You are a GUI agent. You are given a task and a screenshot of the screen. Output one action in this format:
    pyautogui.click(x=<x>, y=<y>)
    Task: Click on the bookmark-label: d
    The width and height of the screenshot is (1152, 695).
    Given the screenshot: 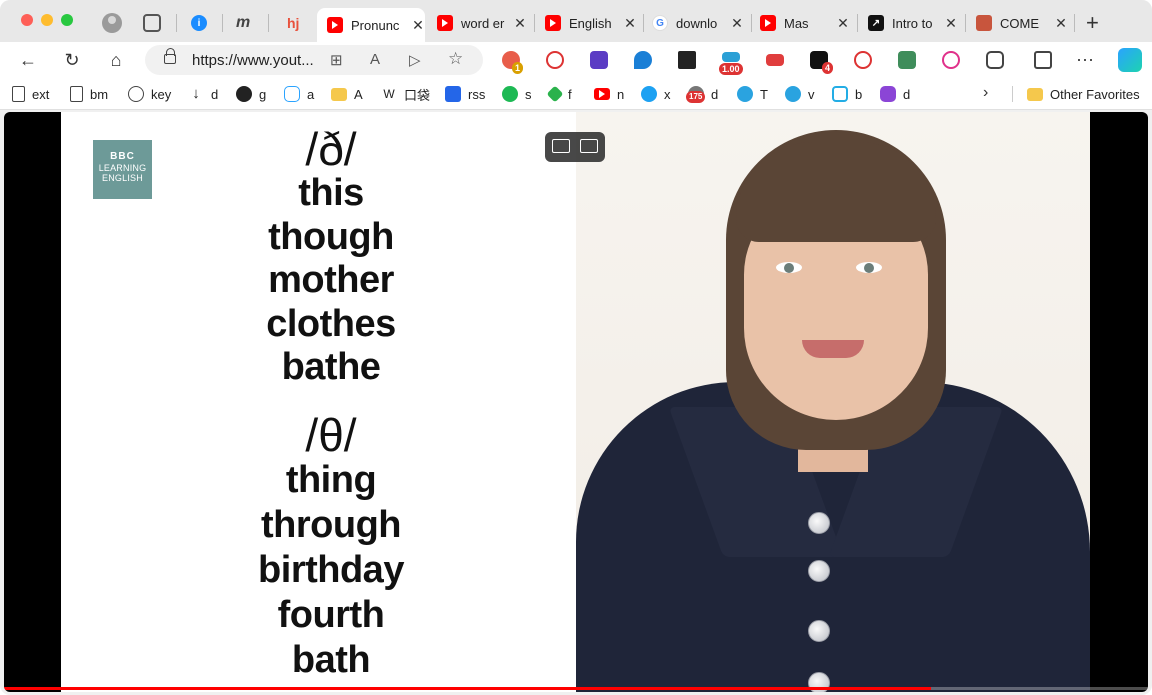 What is the action you would take?
    pyautogui.click(x=215, y=94)
    